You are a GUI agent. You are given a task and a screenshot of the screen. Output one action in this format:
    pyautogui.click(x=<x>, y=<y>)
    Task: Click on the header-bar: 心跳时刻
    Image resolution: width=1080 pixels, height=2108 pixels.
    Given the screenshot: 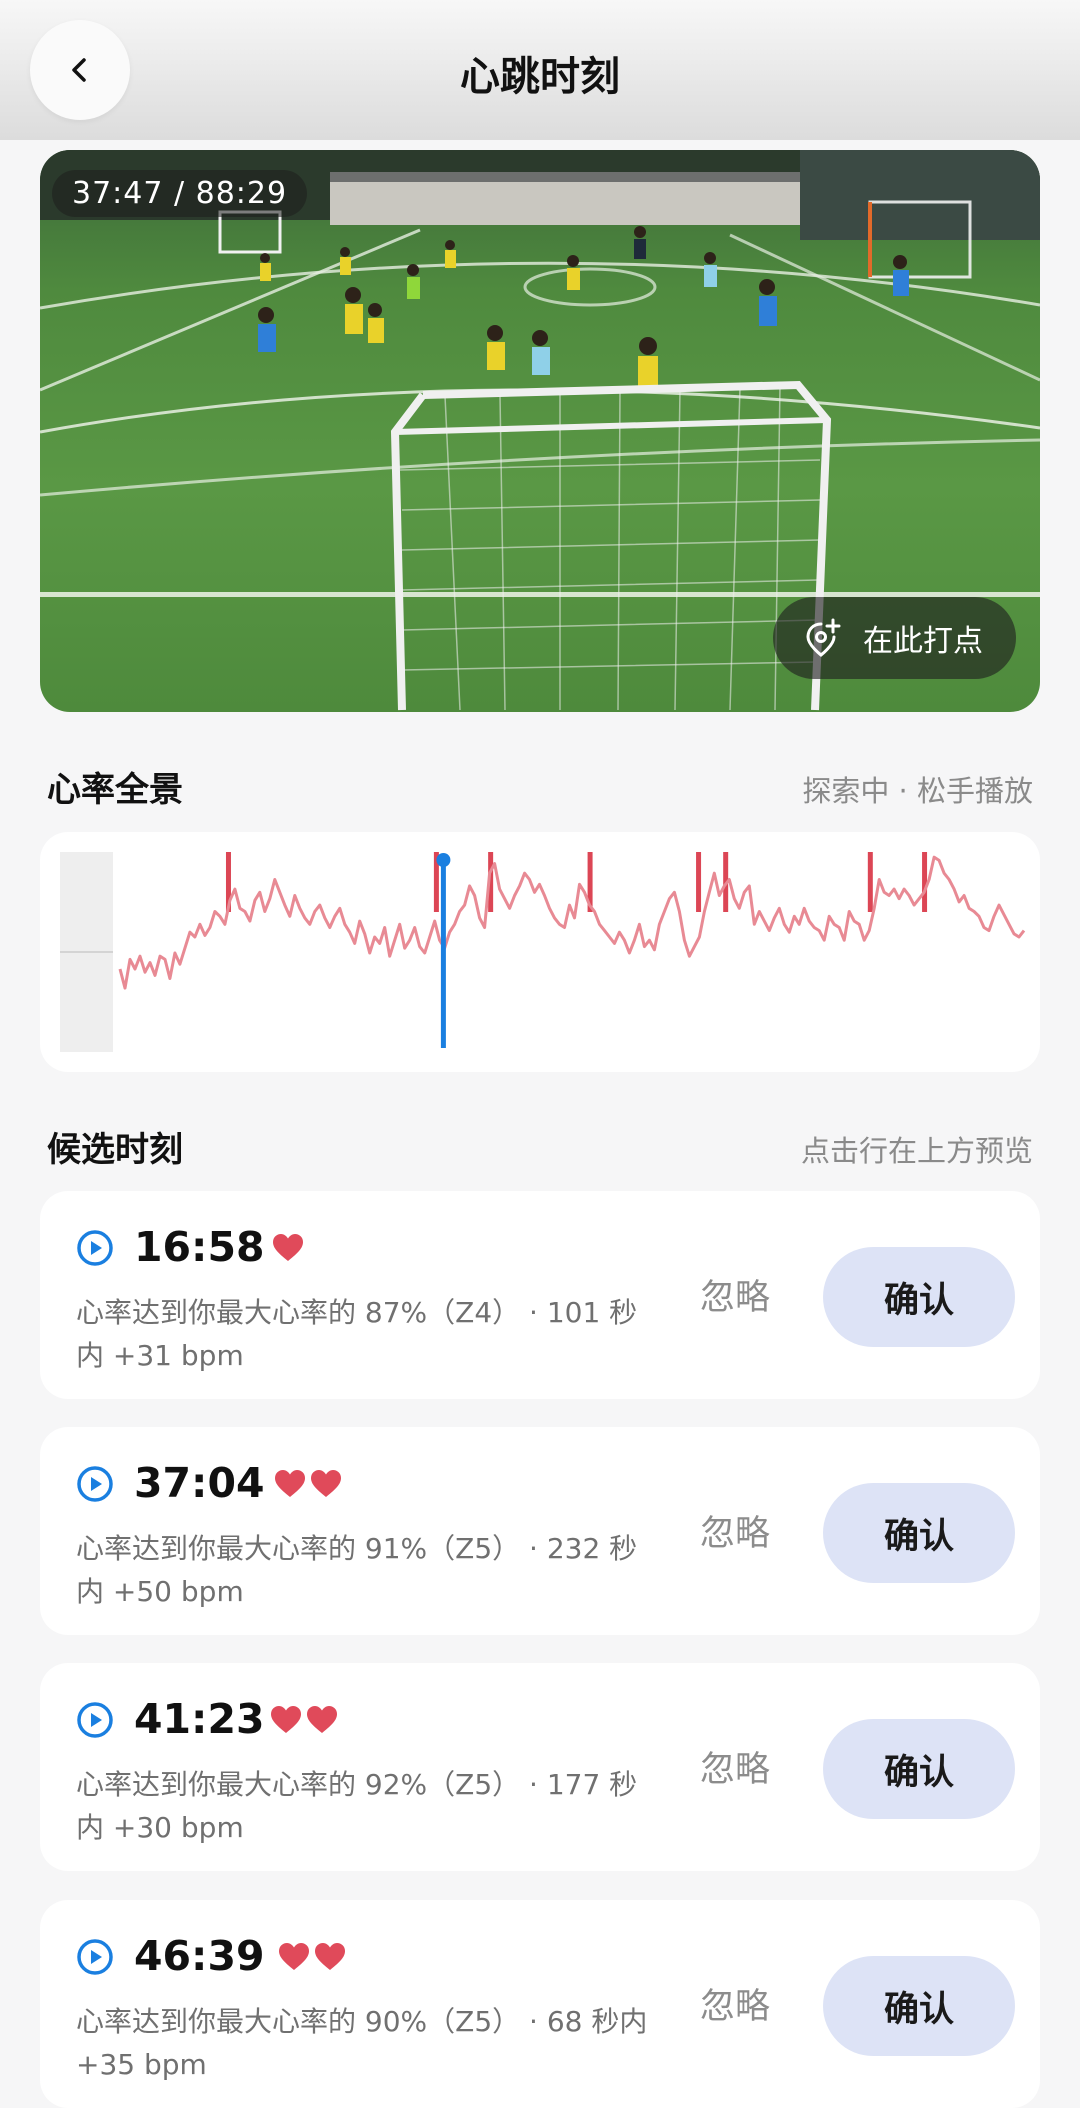 What is the action you would take?
    pyautogui.click(x=540, y=70)
    